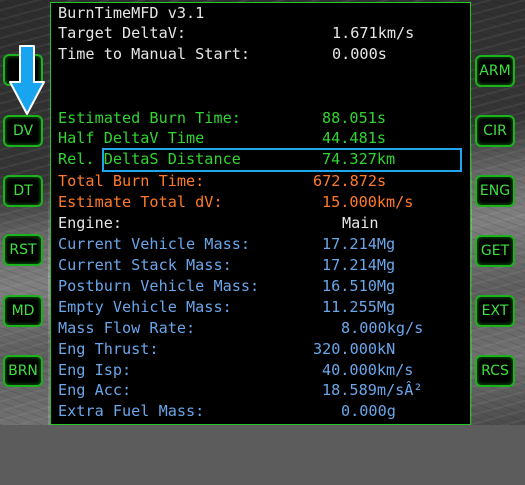 Image resolution: width=525 pixels, height=485 pixels. I want to click on get-button: GET, so click(495, 251).